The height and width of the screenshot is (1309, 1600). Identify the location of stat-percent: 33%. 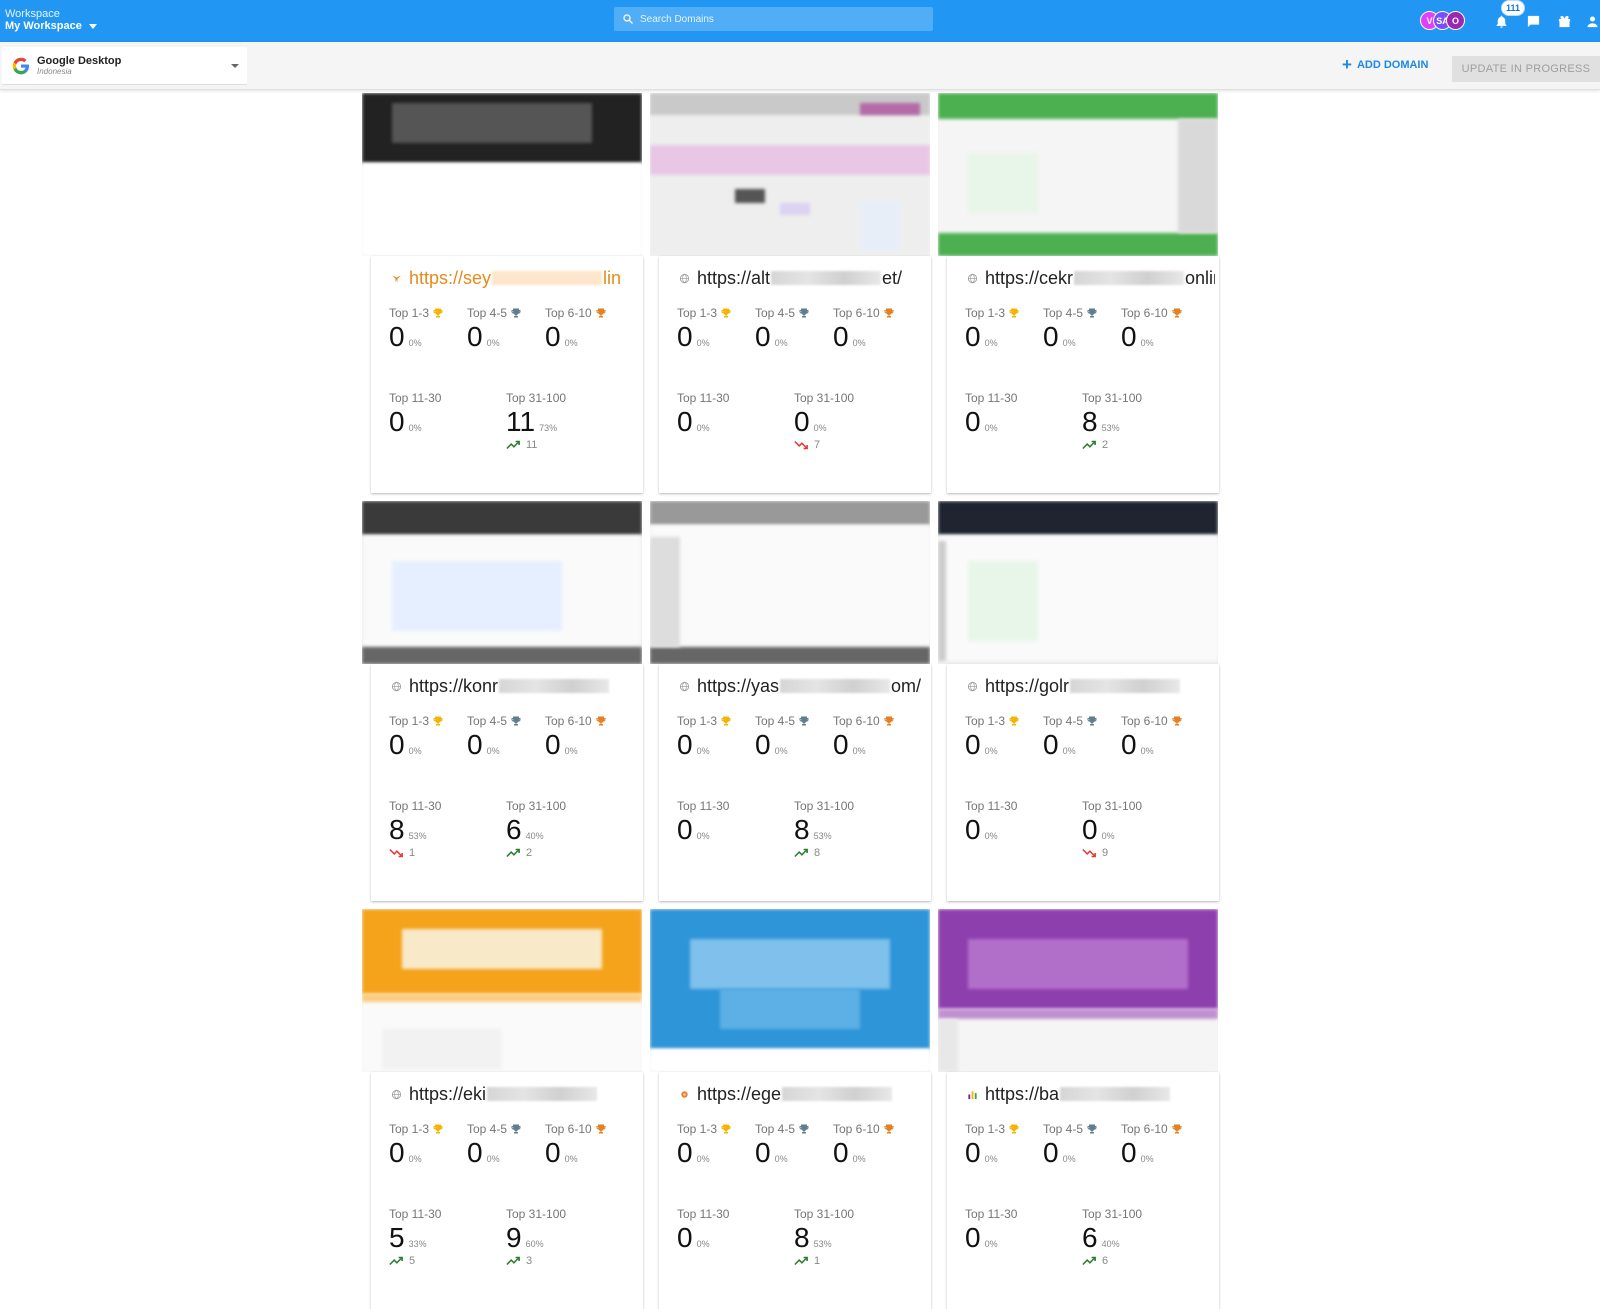
(417, 1244).